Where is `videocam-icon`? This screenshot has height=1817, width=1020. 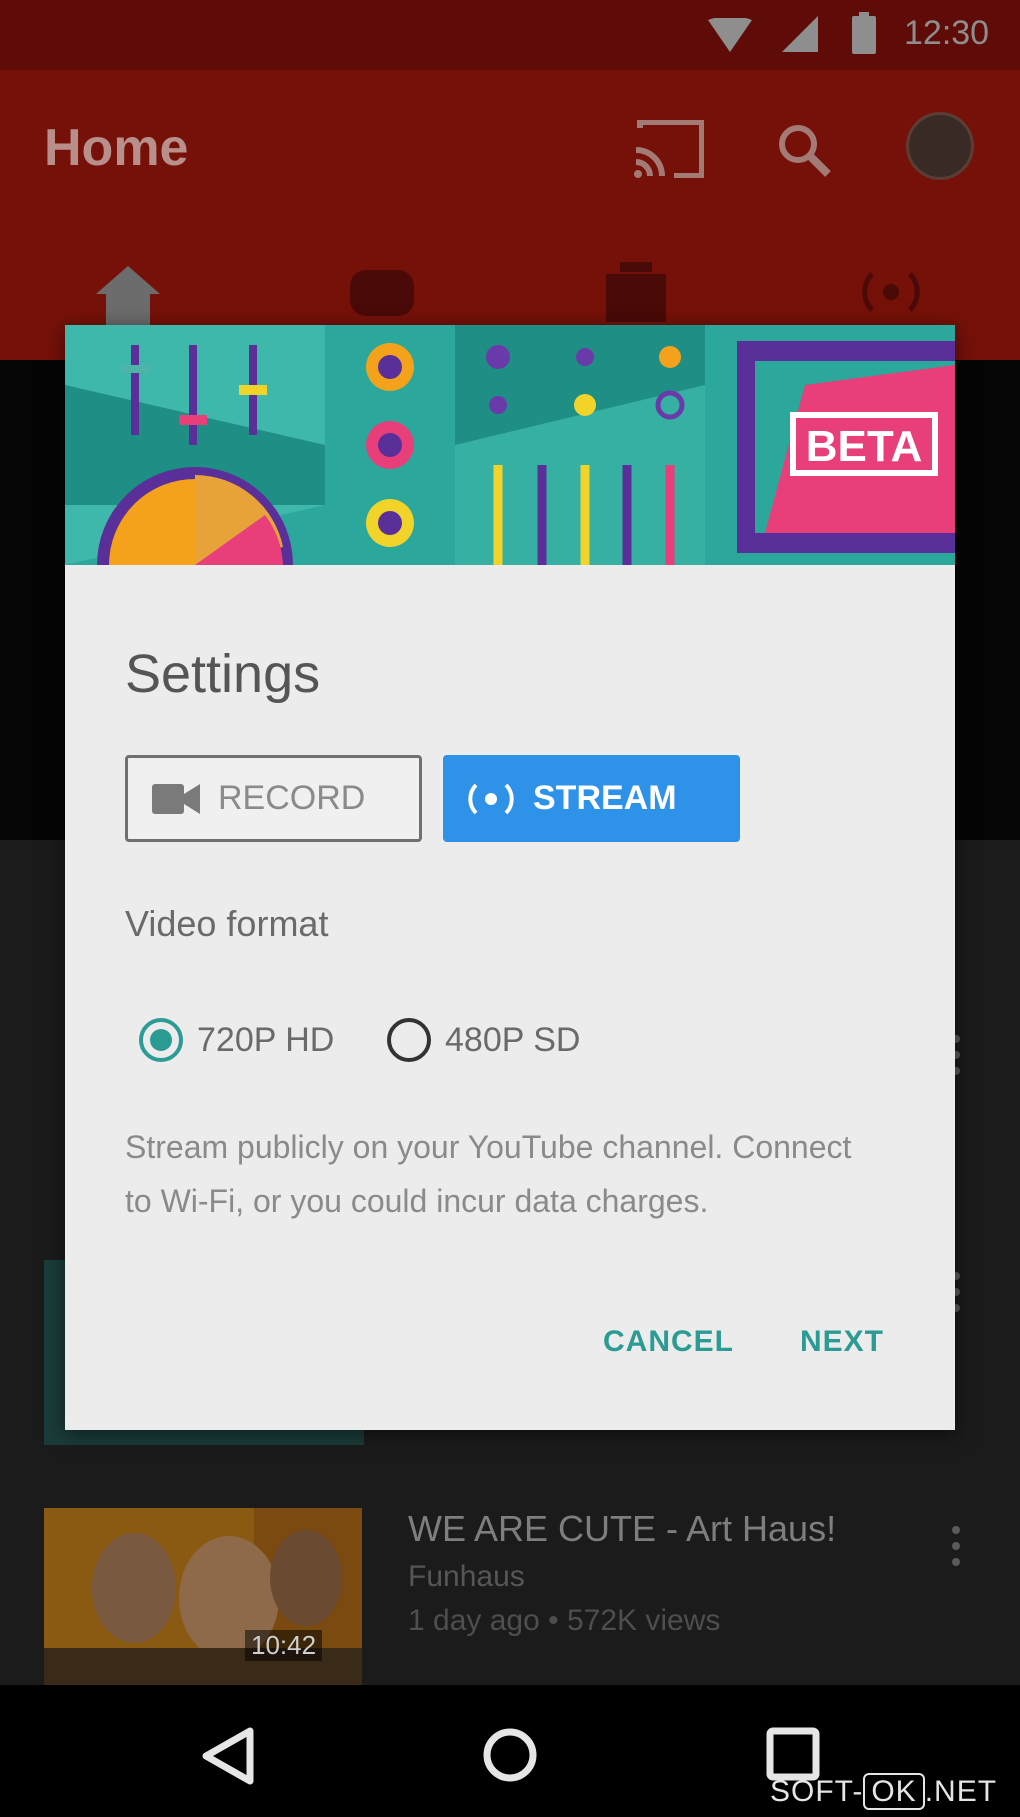
videocam-icon is located at coordinates (176, 798).